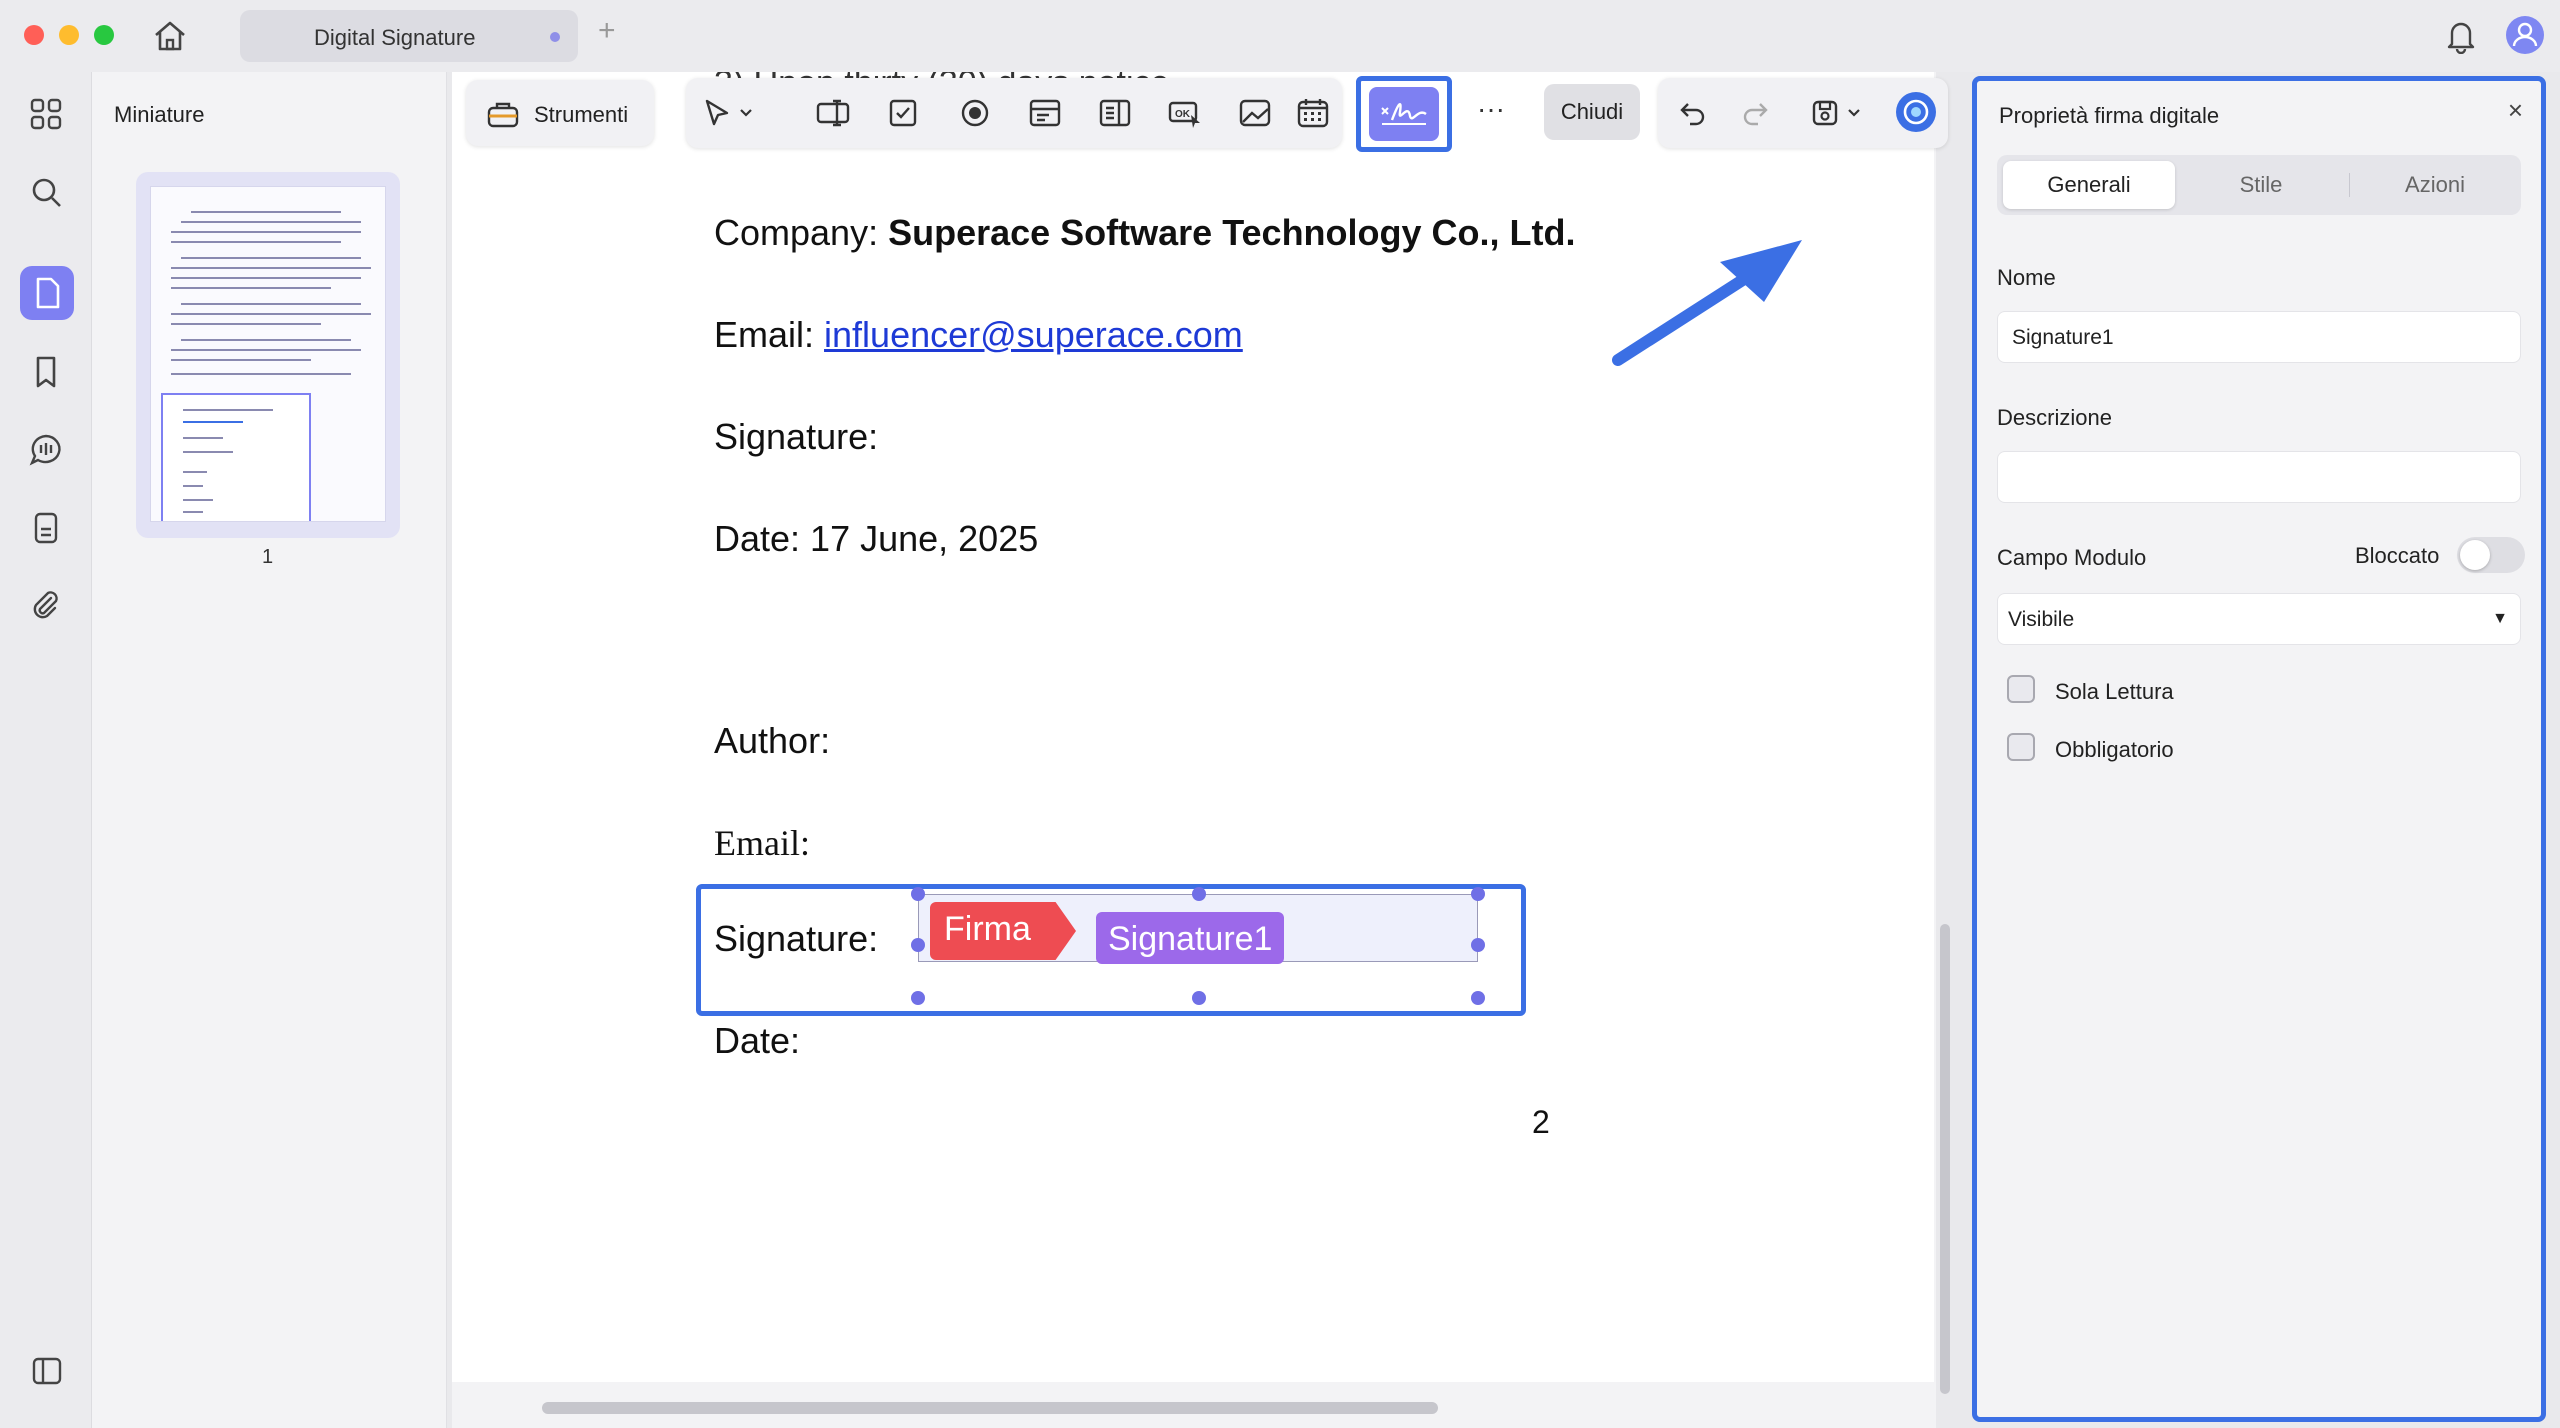 This screenshot has height=1428, width=2560. Describe the element at coordinates (769, 334) in the screenshot. I see `email-label: Email:` at that location.